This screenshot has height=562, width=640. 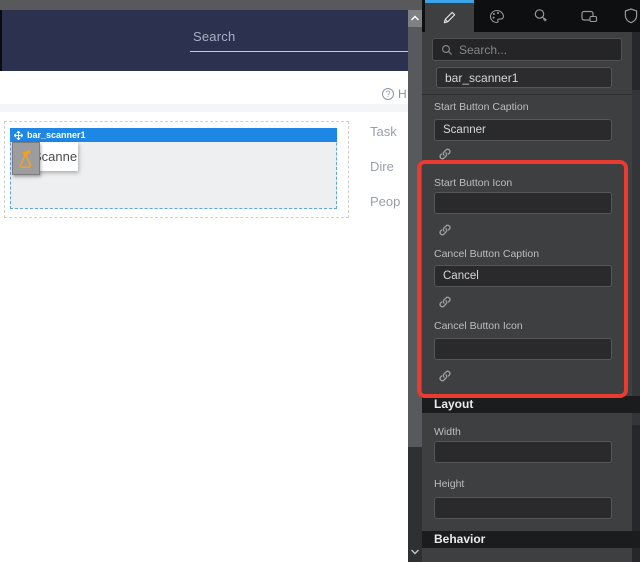 What do you see at coordinates (536, 49) in the screenshot?
I see `panel-search-input` at bounding box center [536, 49].